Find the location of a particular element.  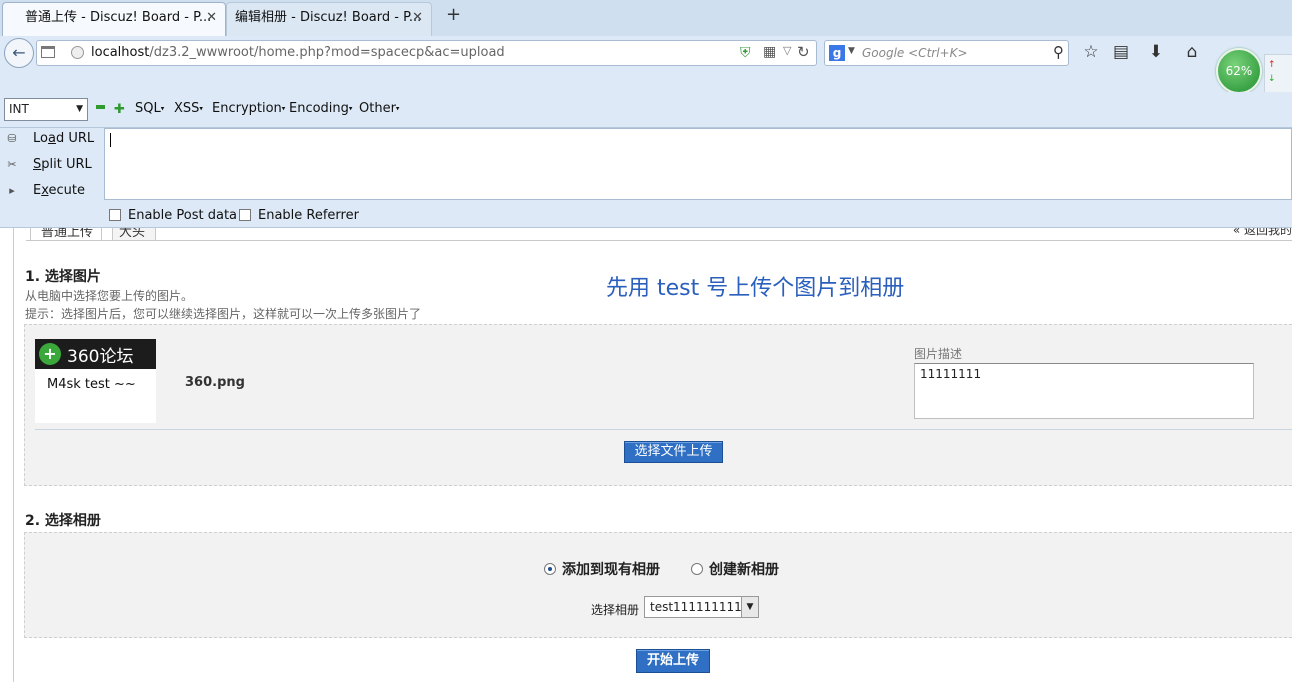

album-select-value: test111111111 is located at coordinates (696, 607).